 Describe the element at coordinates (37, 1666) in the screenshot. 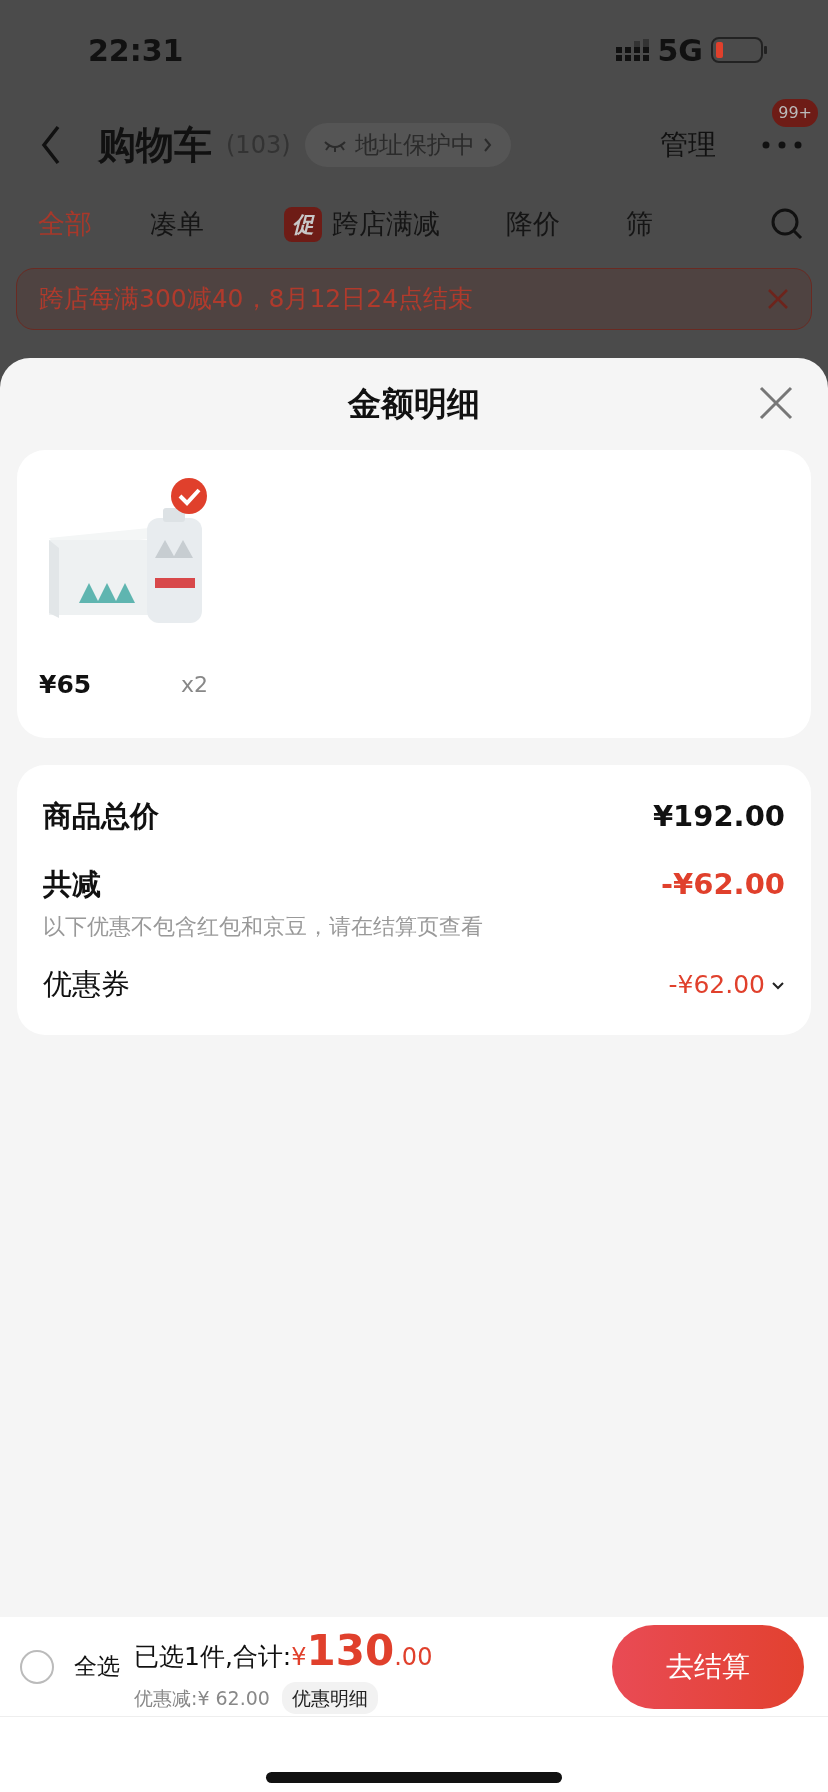

I see `select-all-checkbox` at that location.